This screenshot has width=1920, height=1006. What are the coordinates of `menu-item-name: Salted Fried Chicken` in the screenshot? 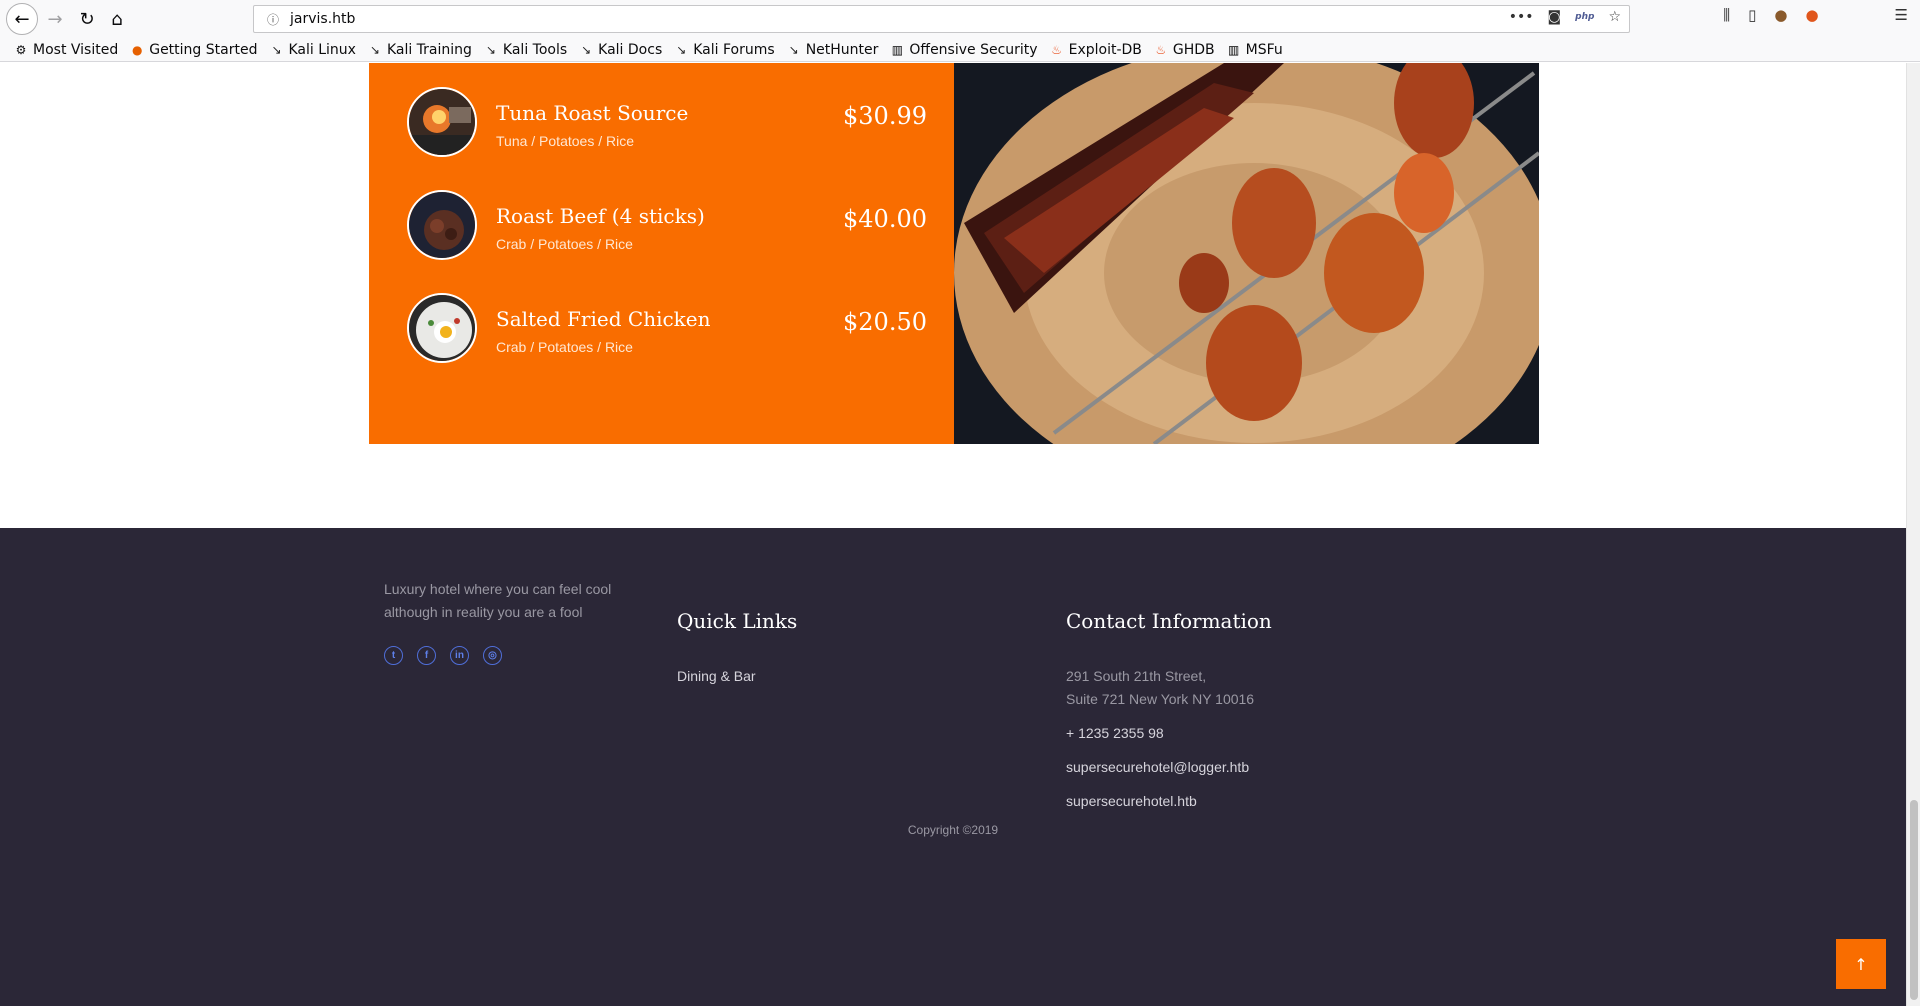 It's located at (603, 319).